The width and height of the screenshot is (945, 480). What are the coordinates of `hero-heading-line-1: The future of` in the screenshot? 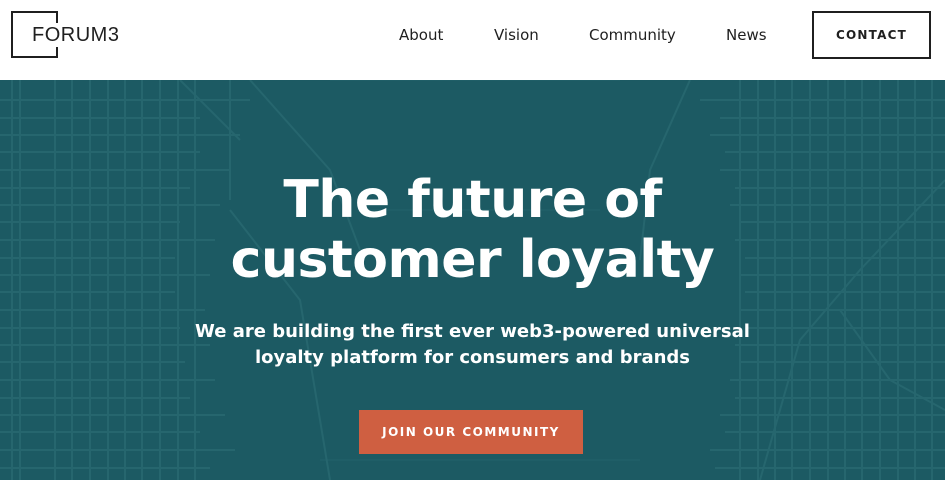 It's located at (472, 200).